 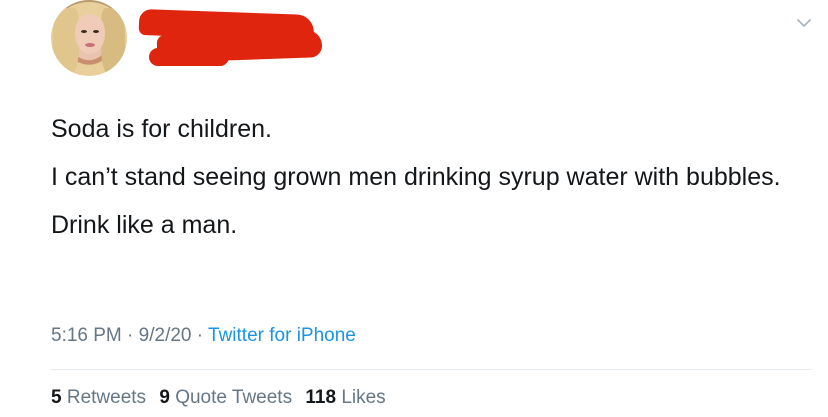 I want to click on tweet-line: Drink like a man., so click(x=144, y=225).